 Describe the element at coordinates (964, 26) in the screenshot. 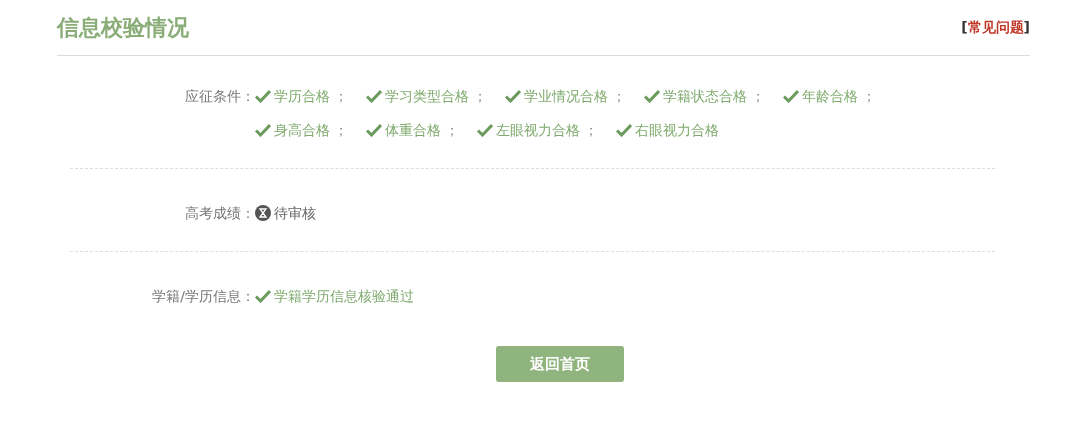

I see `bracket: [` at that location.